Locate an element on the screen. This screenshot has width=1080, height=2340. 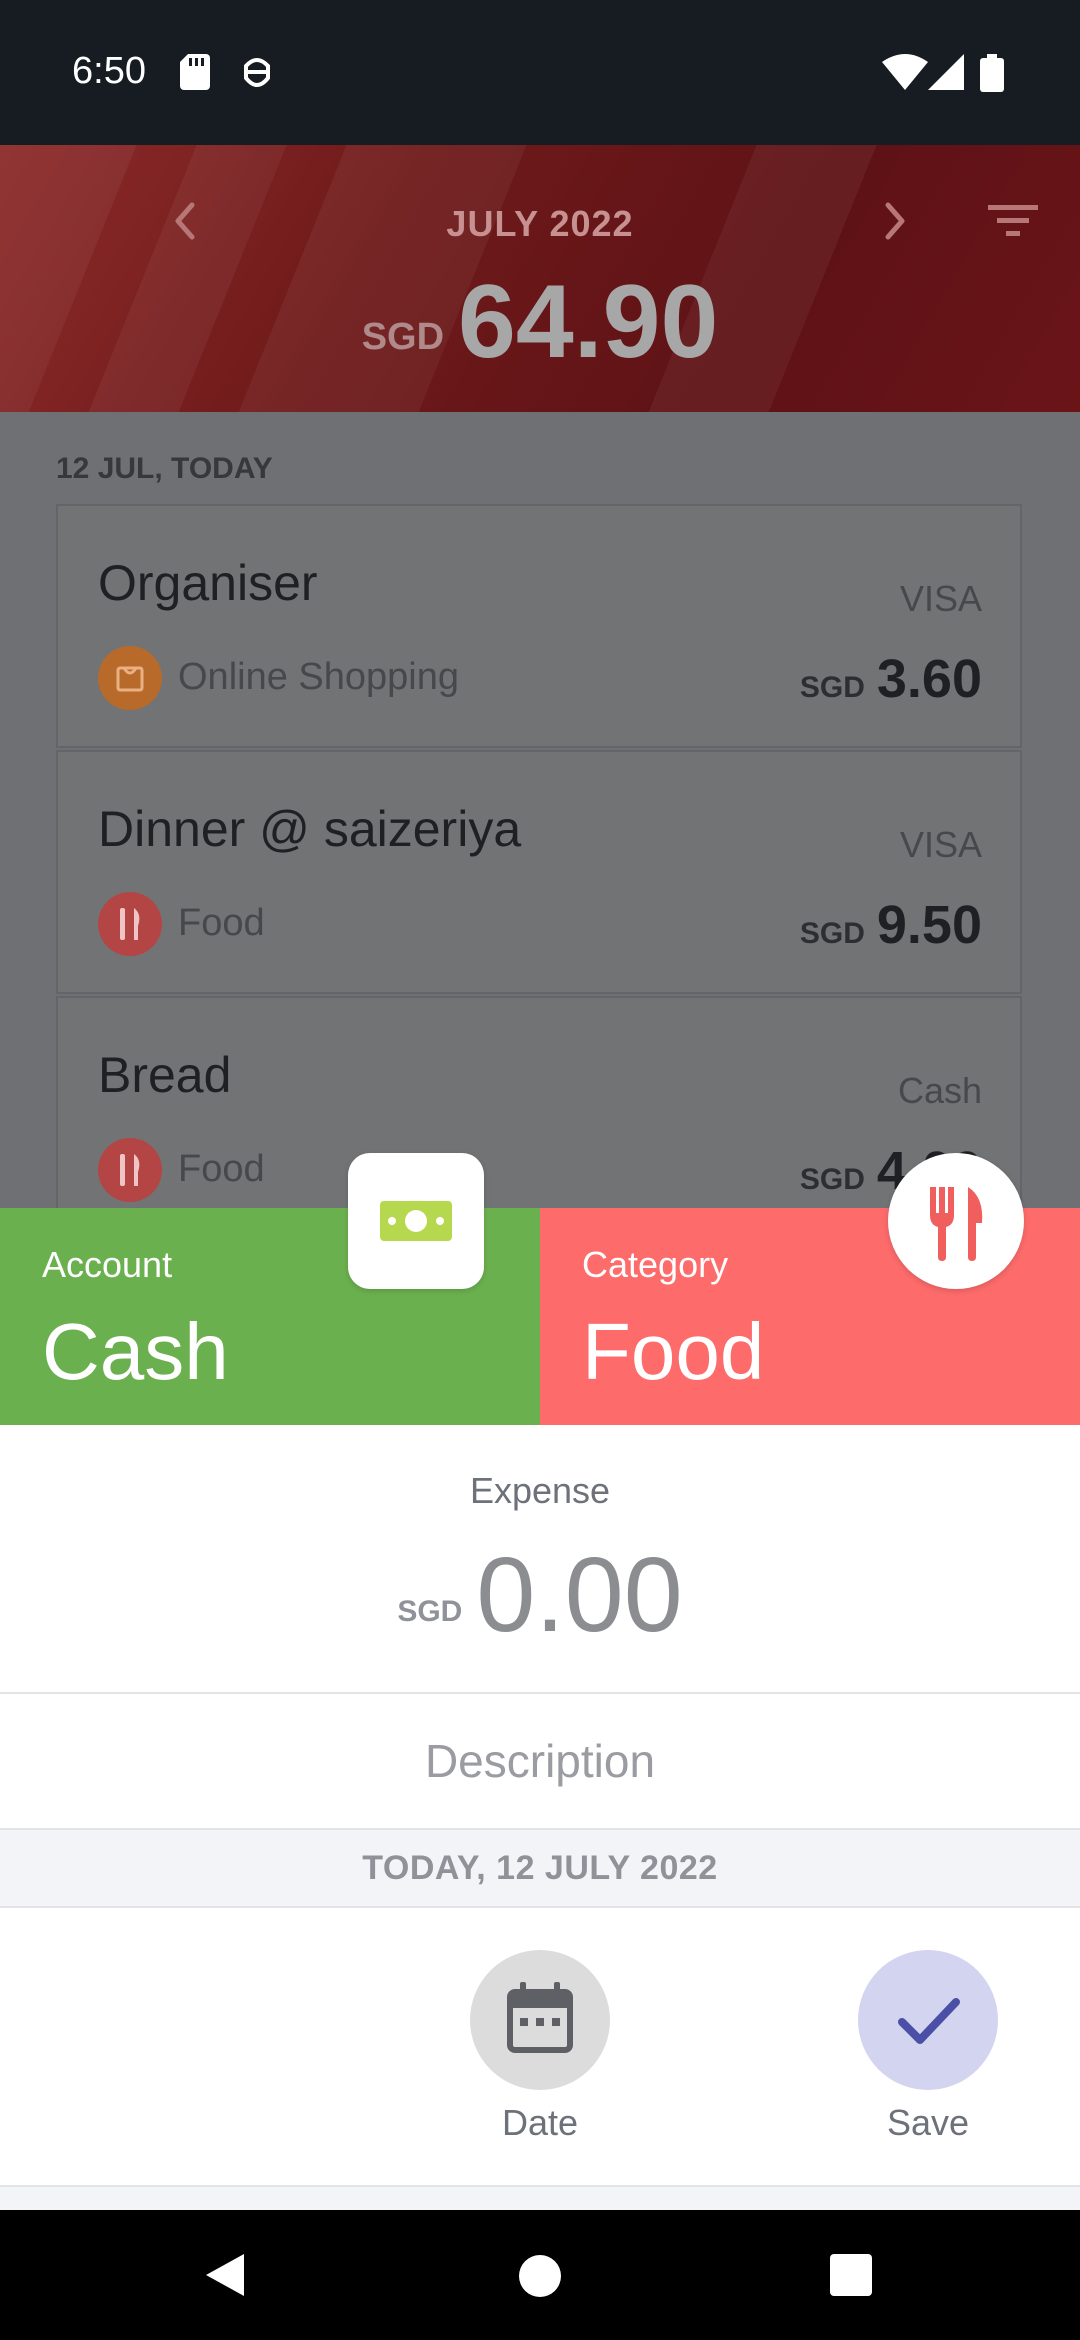
transaction-card: Dinner @ saizeriya VISA Food SGD 9.50 is located at coordinates (539, 872).